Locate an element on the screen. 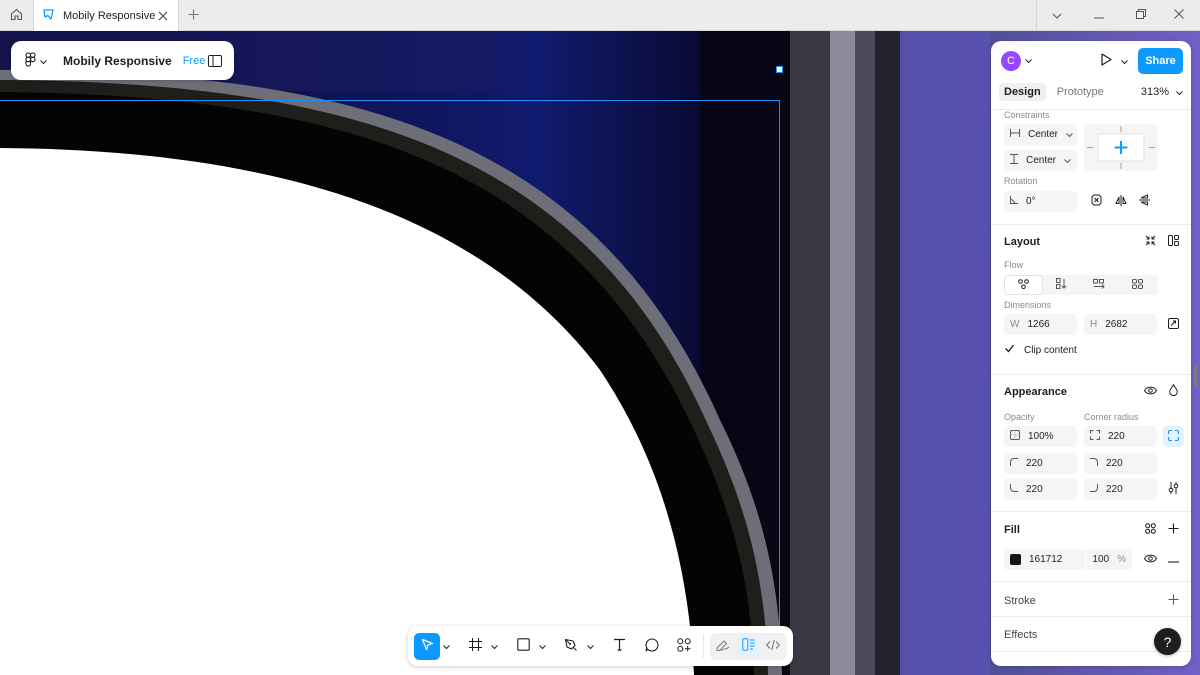 The height and width of the screenshot is (675, 1200). toggle-visibility-button is located at coordinates (1150, 391).